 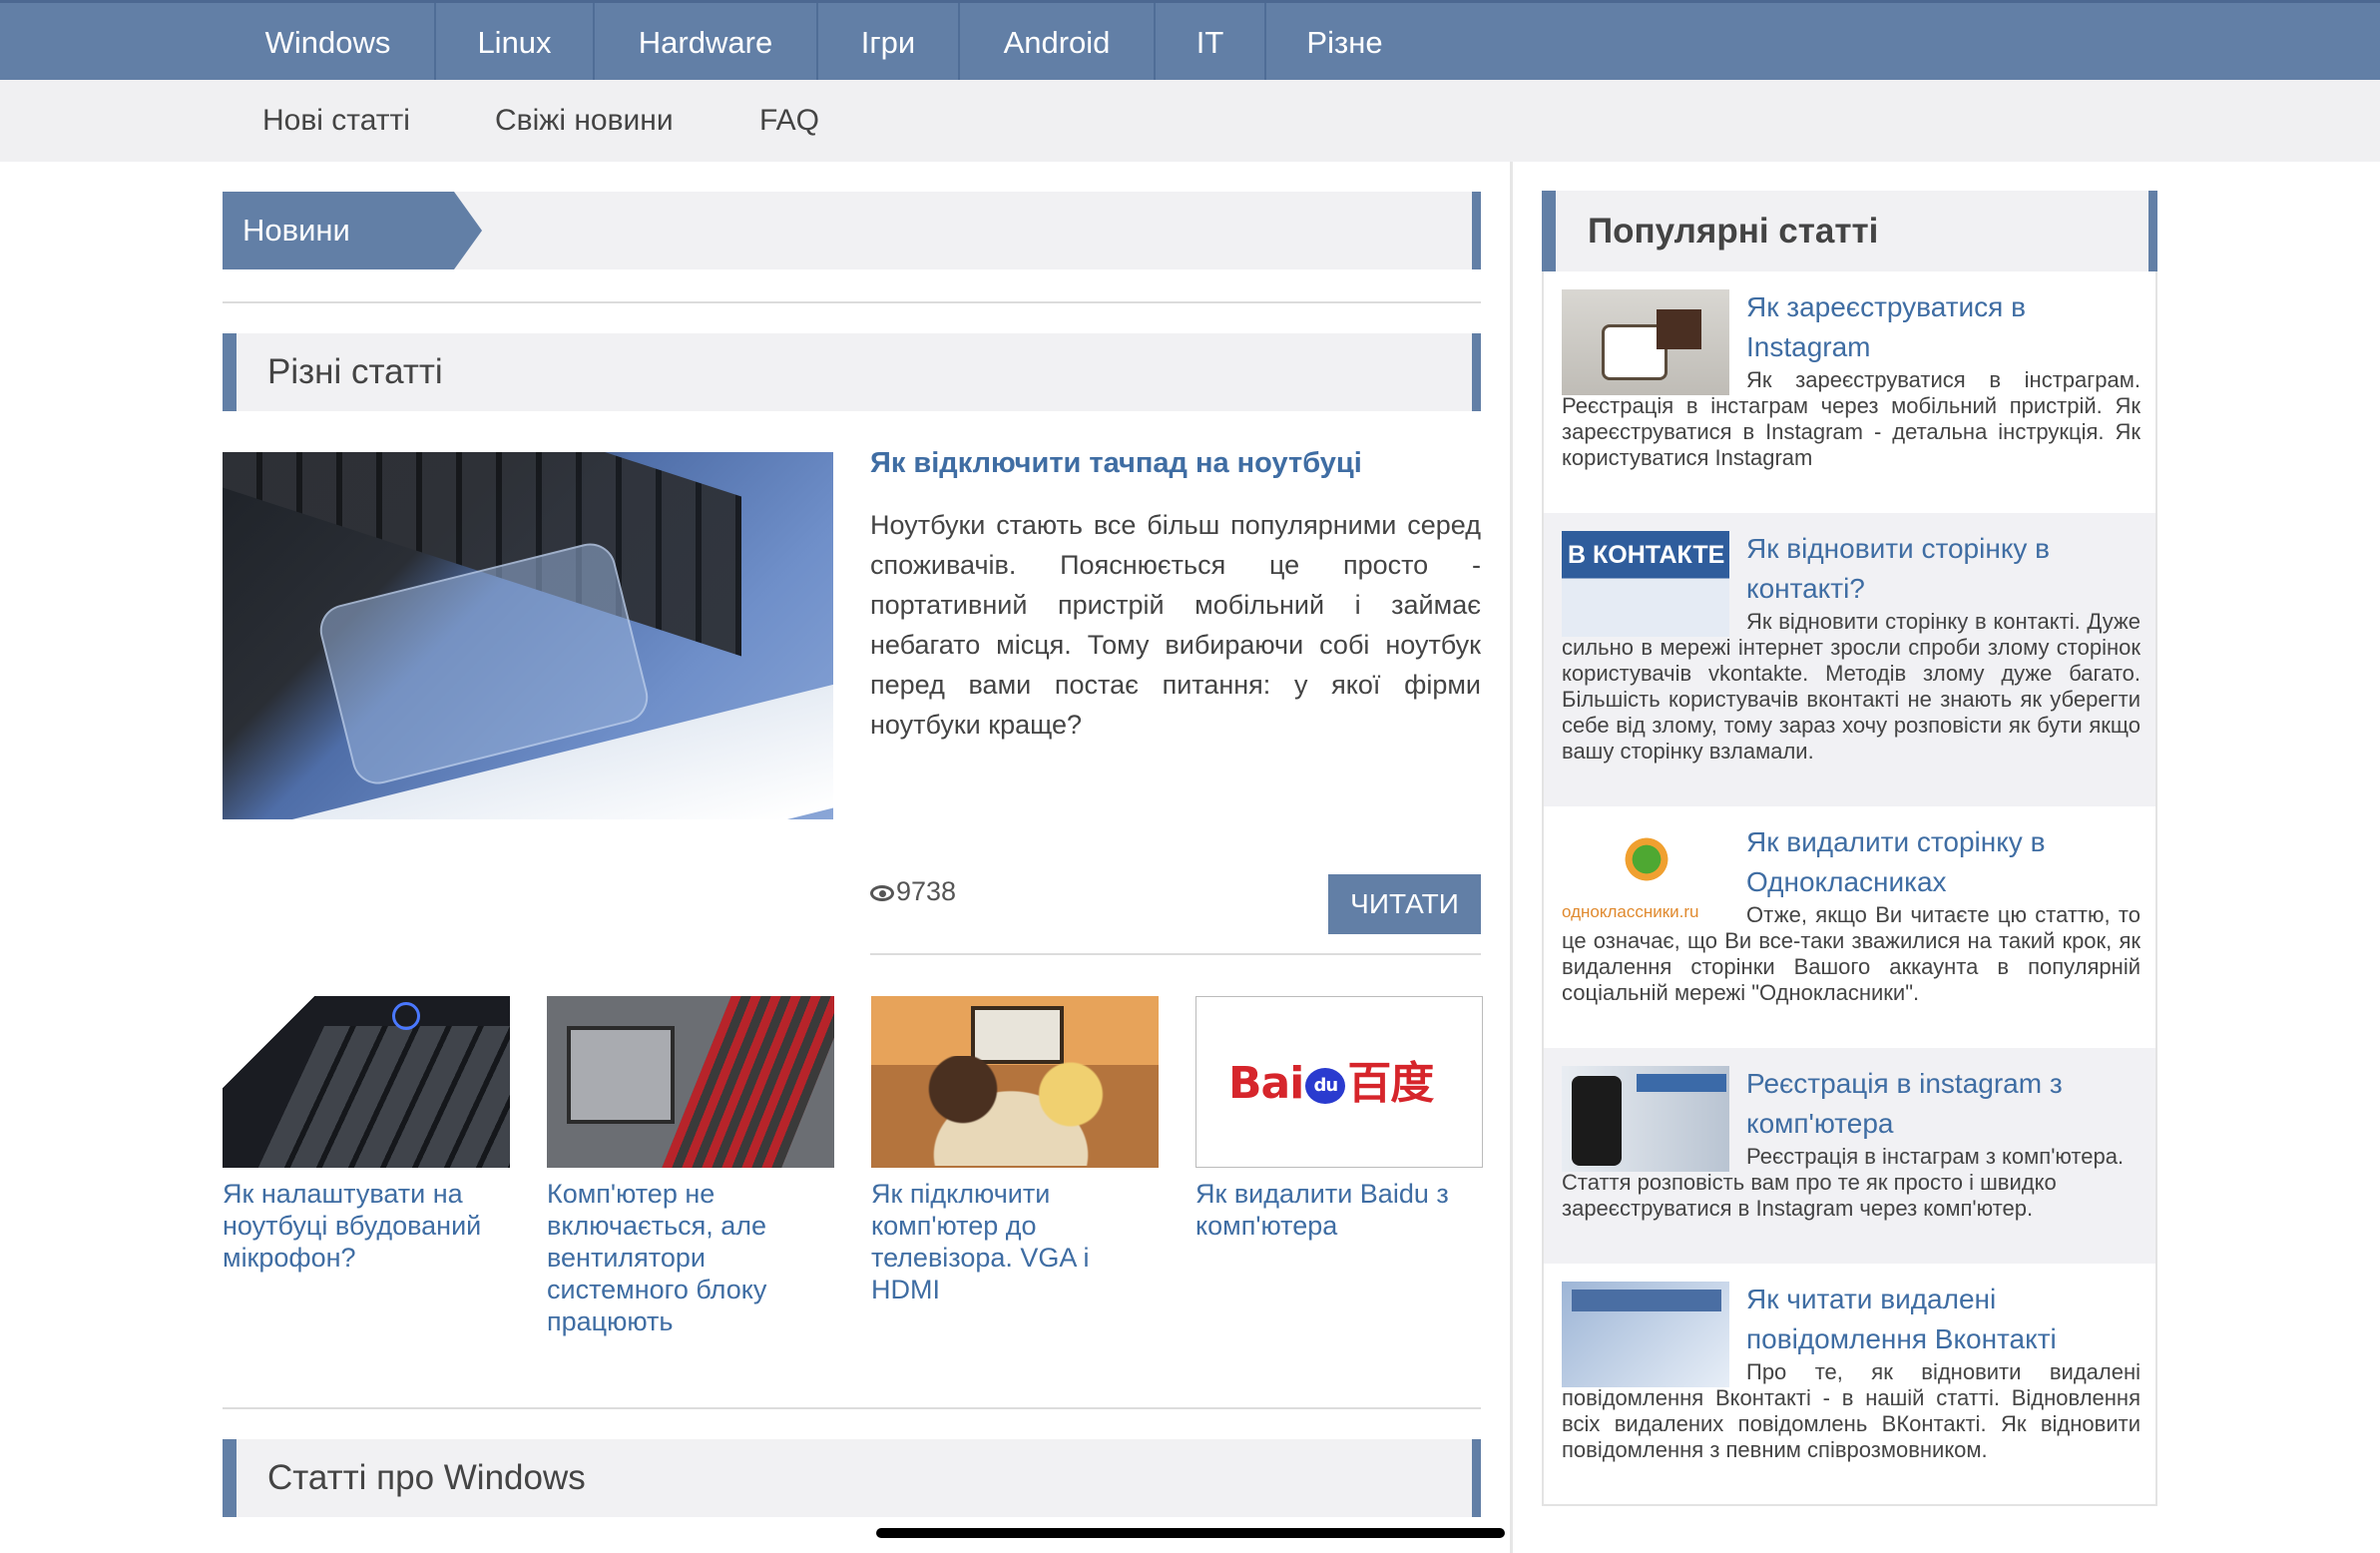 What do you see at coordinates (1945, 327) in the screenshot?
I see `popular-item-title: Як зареєструватися в Instagram` at bounding box center [1945, 327].